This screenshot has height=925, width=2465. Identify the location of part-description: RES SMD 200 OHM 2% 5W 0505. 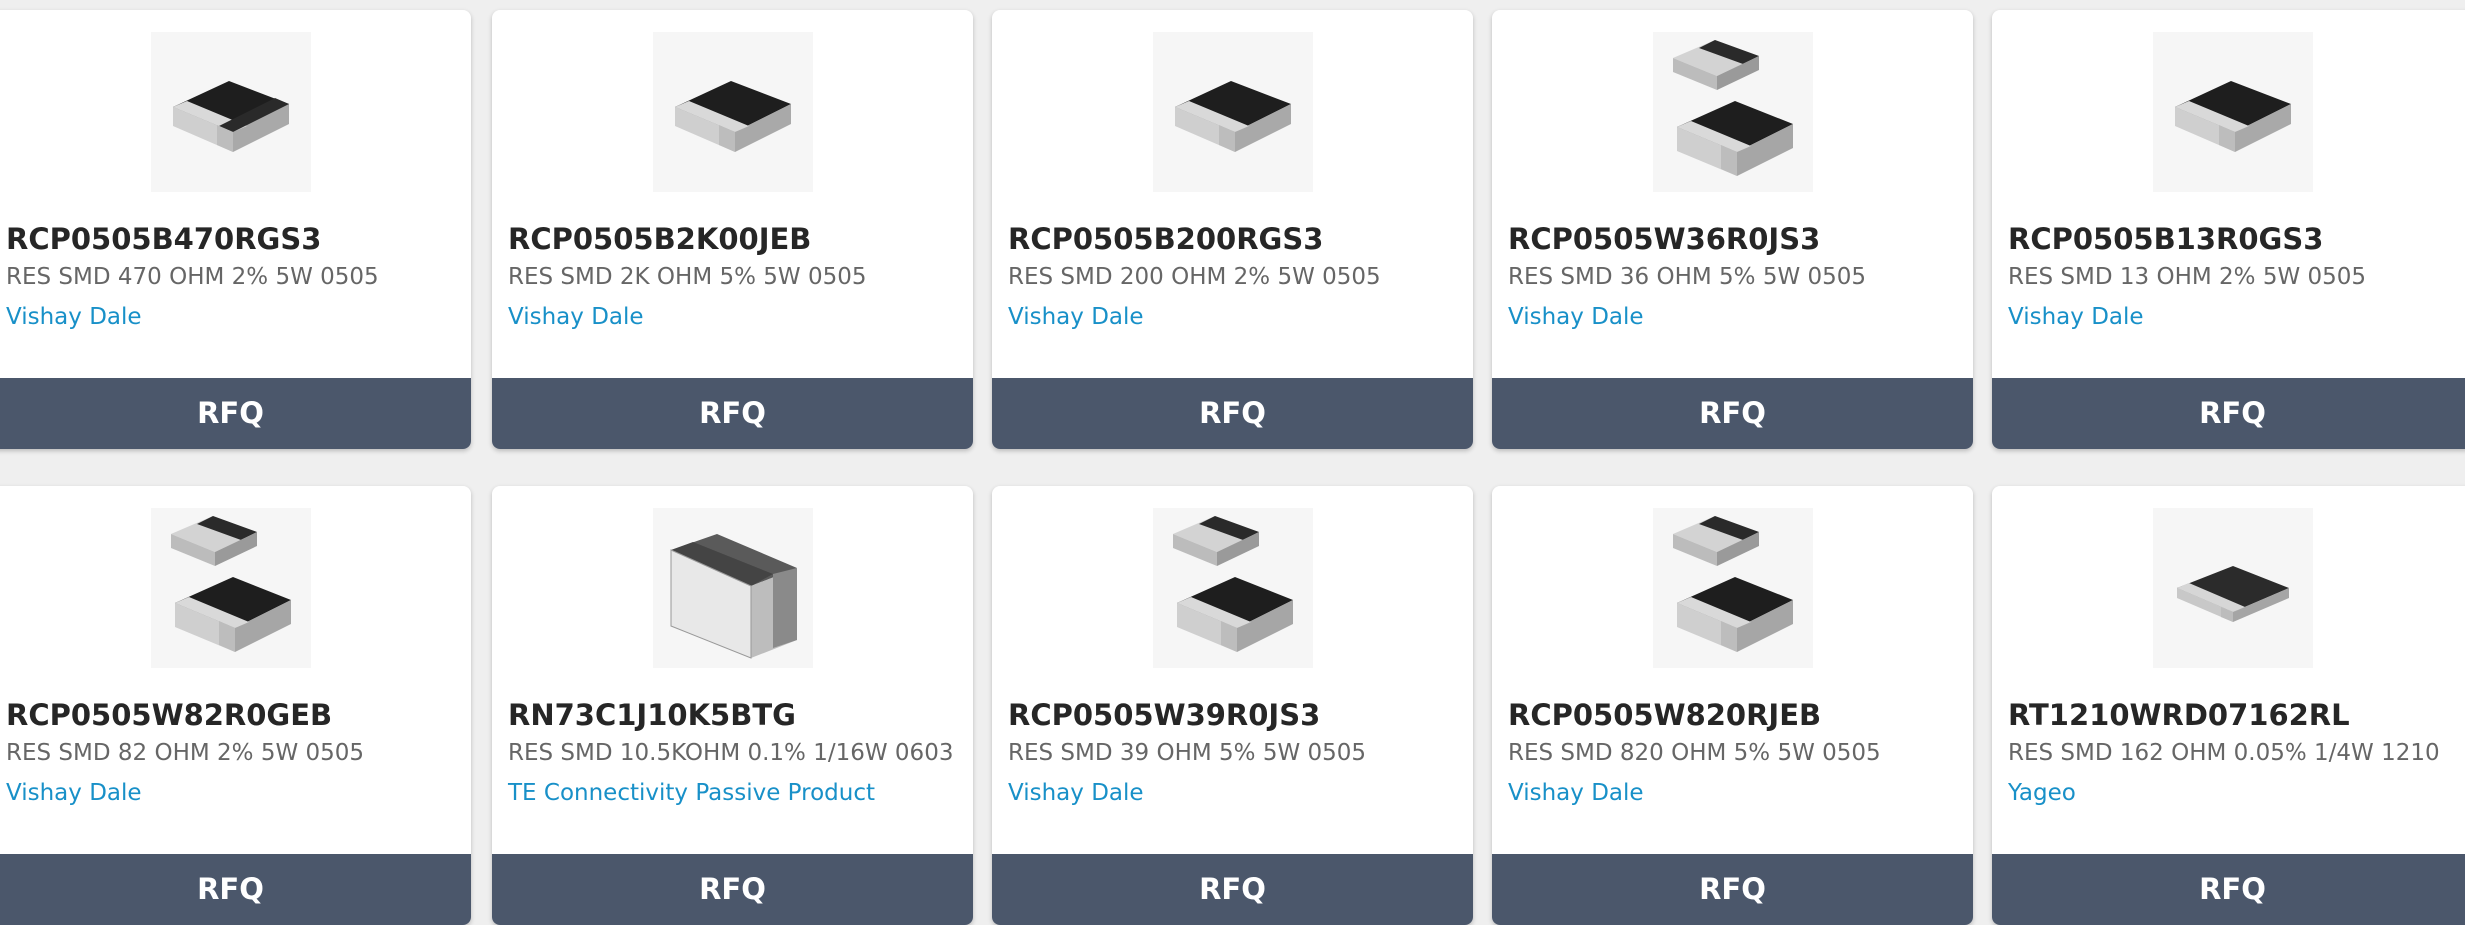
(1194, 277).